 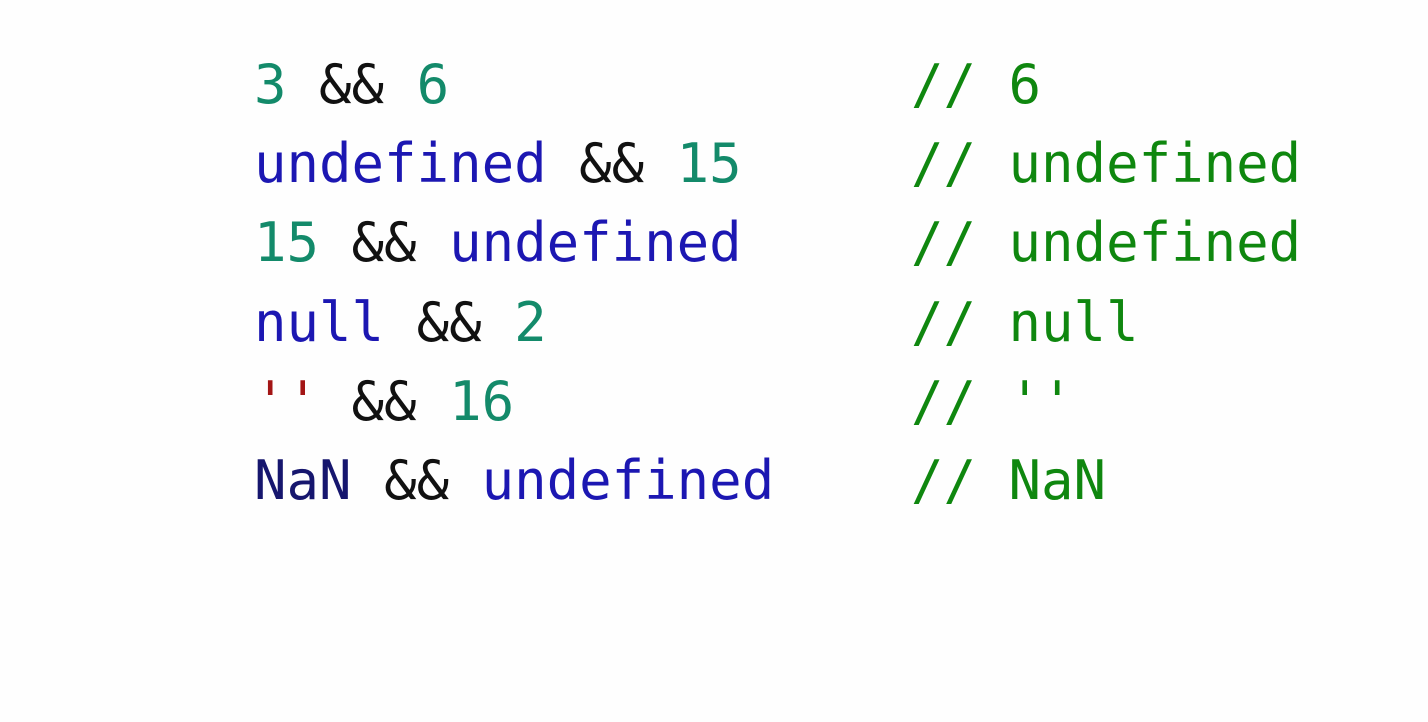 What do you see at coordinates (400, 323) in the screenshot?
I see `code-expression: null && 2` at bounding box center [400, 323].